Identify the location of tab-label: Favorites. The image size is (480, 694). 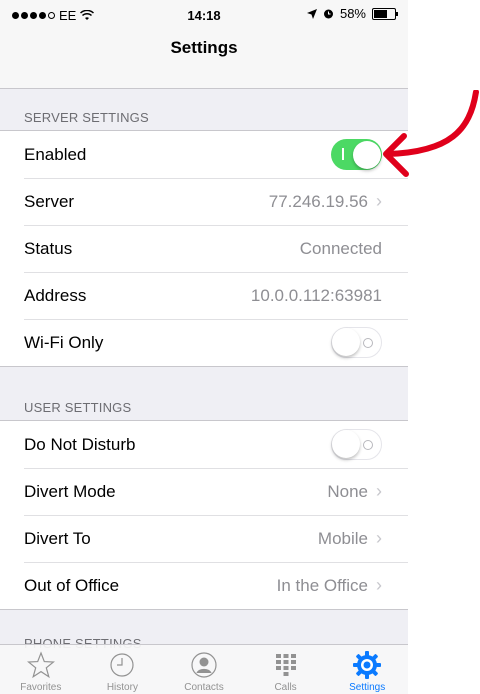
(41, 687).